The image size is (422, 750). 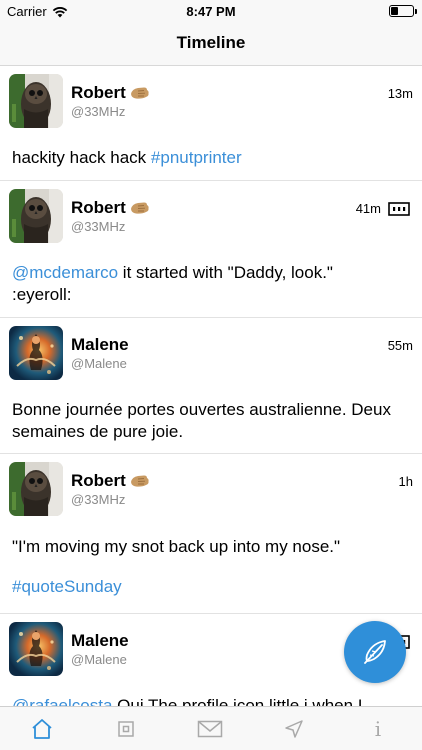 I want to click on square-icon, so click(x=126, y=729).